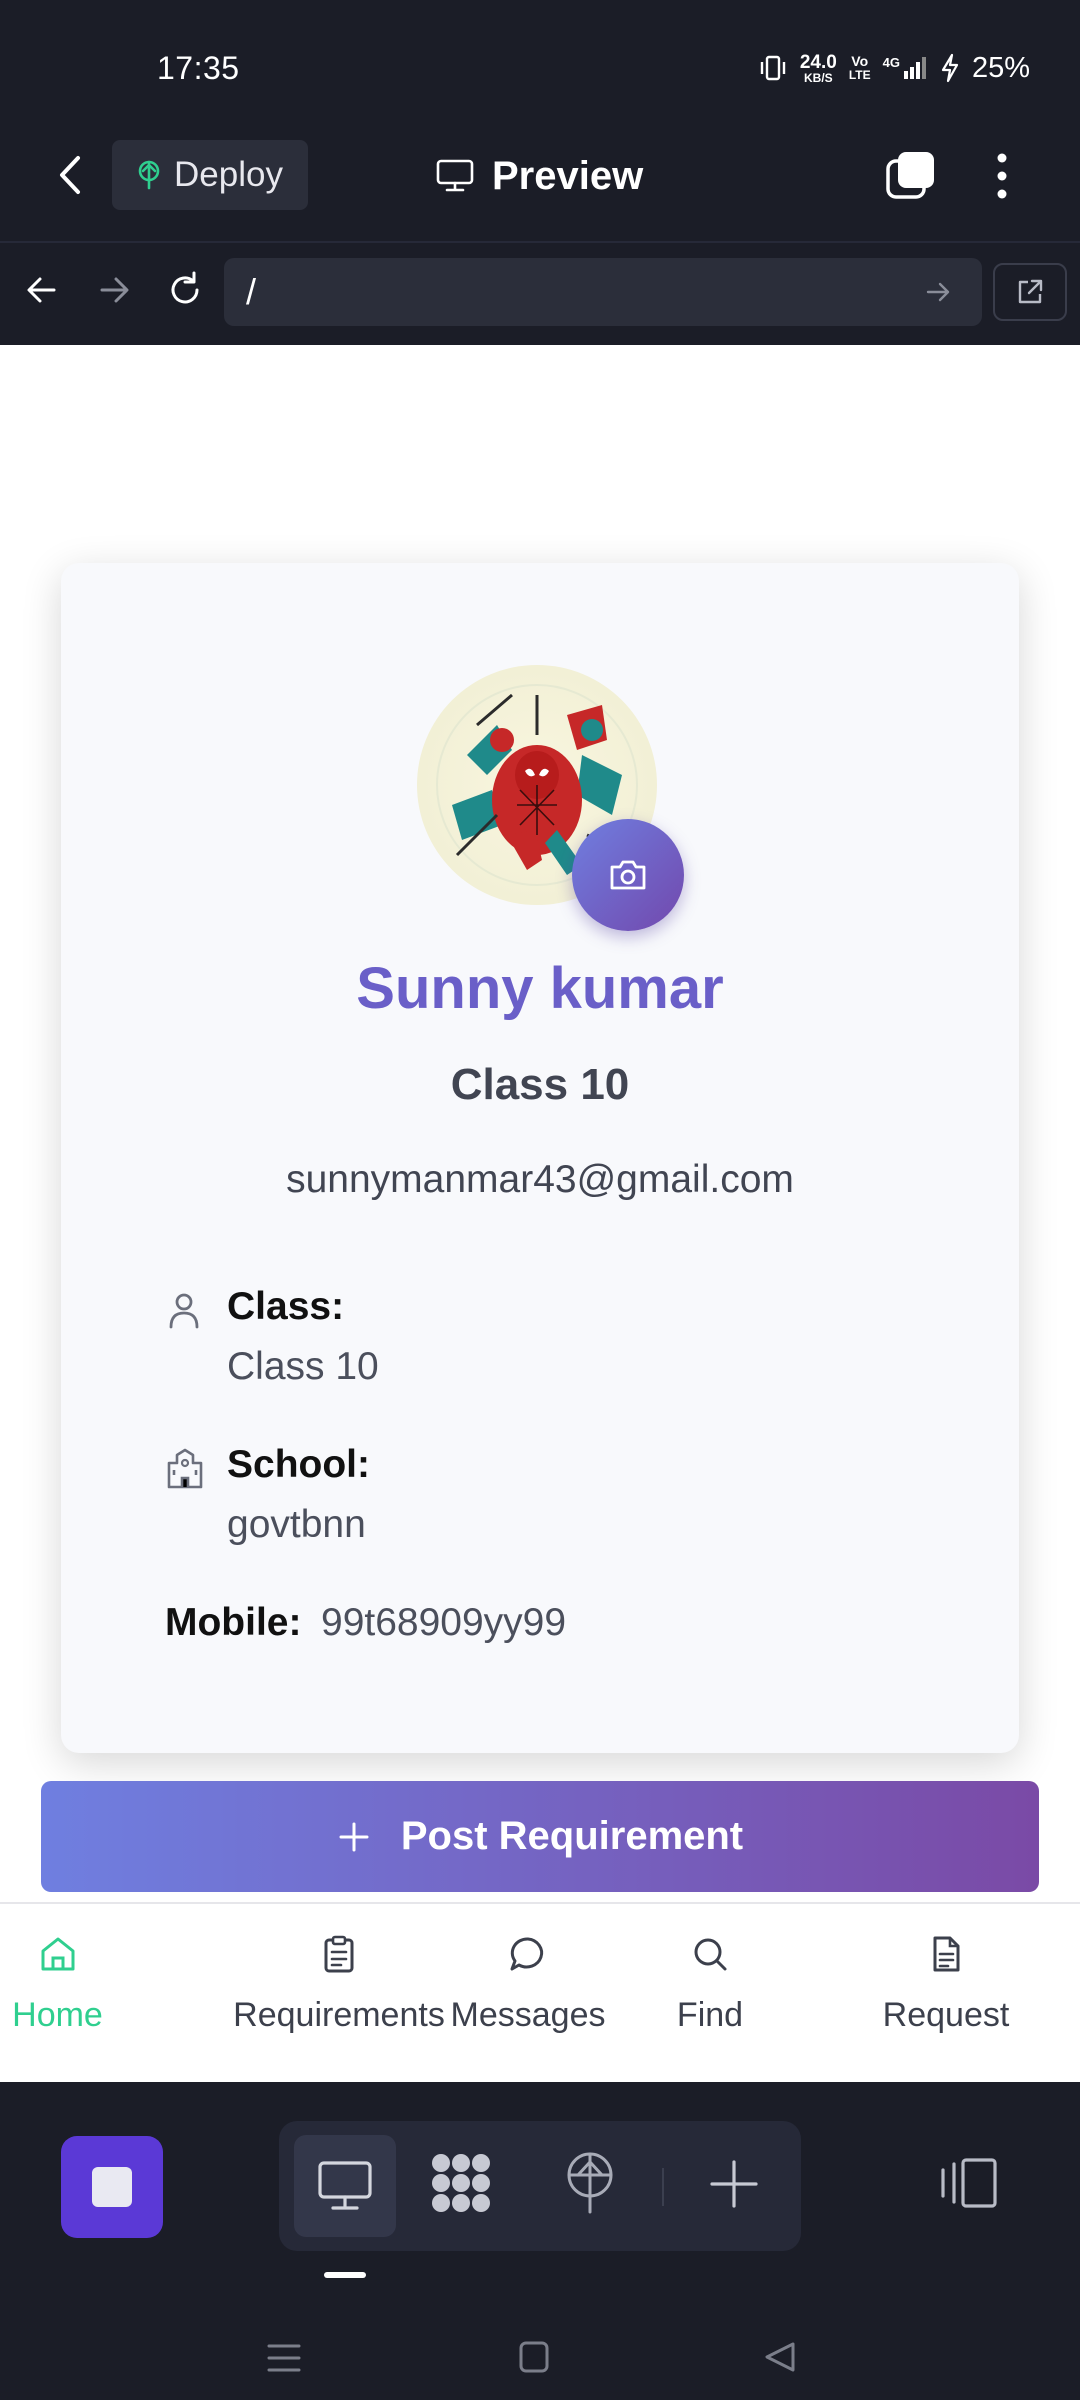  I want to click on net-speed-value: 24.0, so click(818, 62).